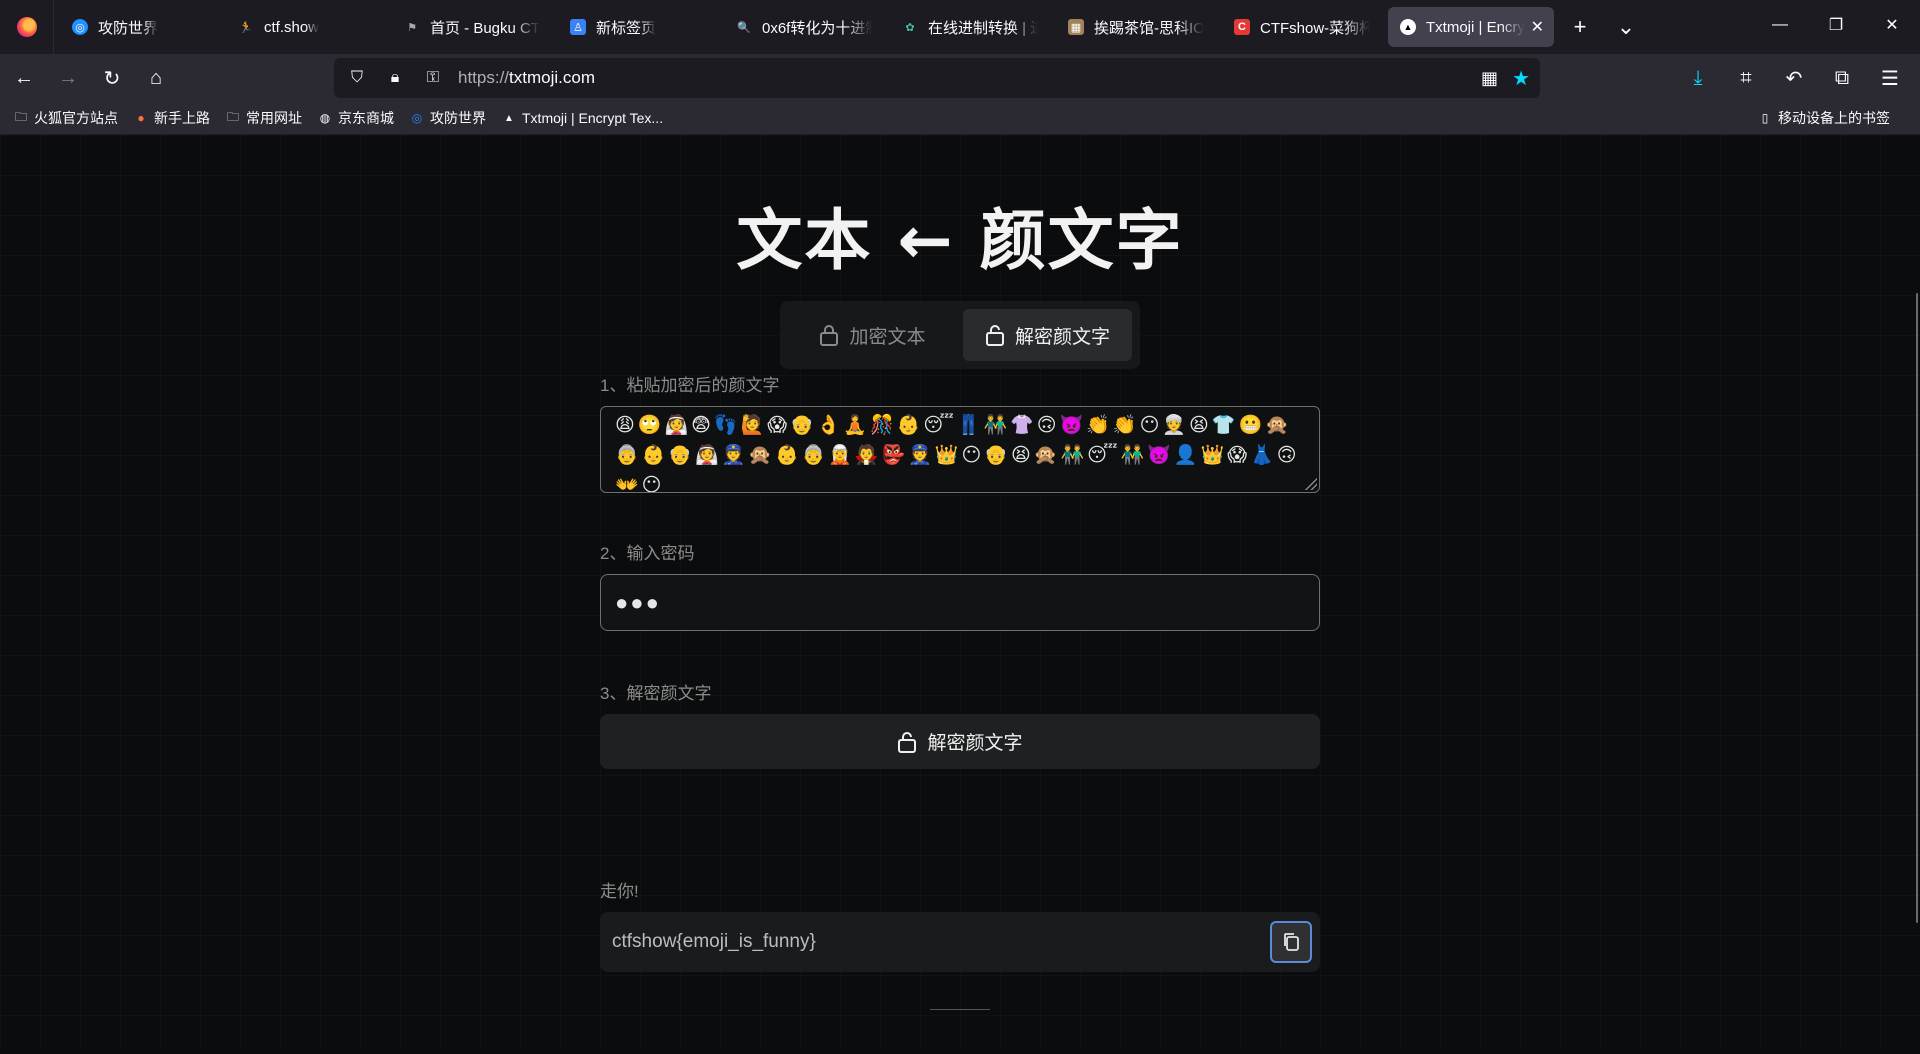 This screenshot has height=1054, width=1920. Describe the element at coordinates (357, 78) in the screenshot. I see `tracking-shield-icon: ⛉` at that location.